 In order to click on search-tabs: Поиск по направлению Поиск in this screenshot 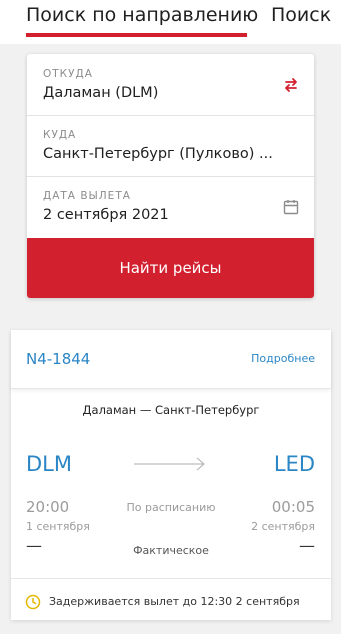, I will do `click(170, 22)`.